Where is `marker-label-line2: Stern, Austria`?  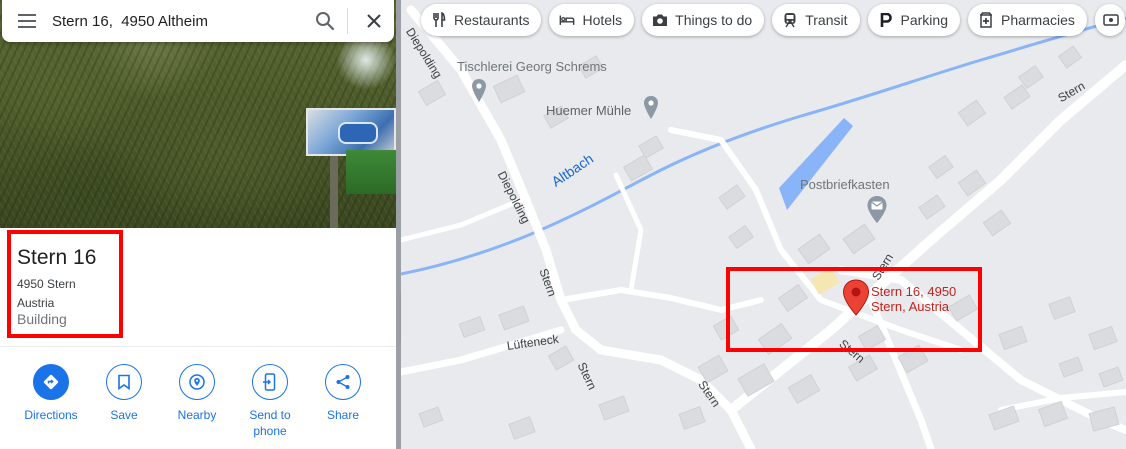 marker-label-line2: Stern, Austria is located at coordinates (910, 306).